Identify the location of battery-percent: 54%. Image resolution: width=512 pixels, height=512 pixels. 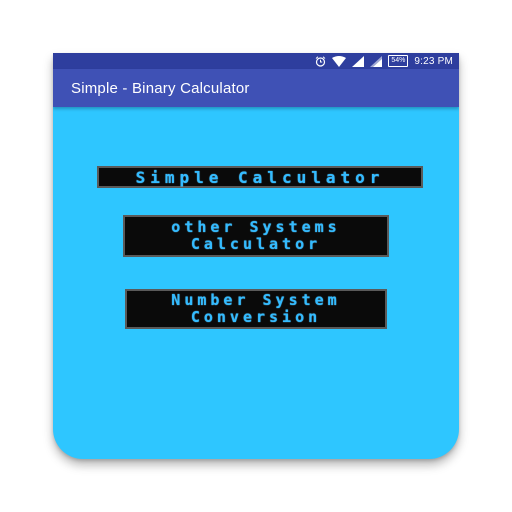
(398, 60).